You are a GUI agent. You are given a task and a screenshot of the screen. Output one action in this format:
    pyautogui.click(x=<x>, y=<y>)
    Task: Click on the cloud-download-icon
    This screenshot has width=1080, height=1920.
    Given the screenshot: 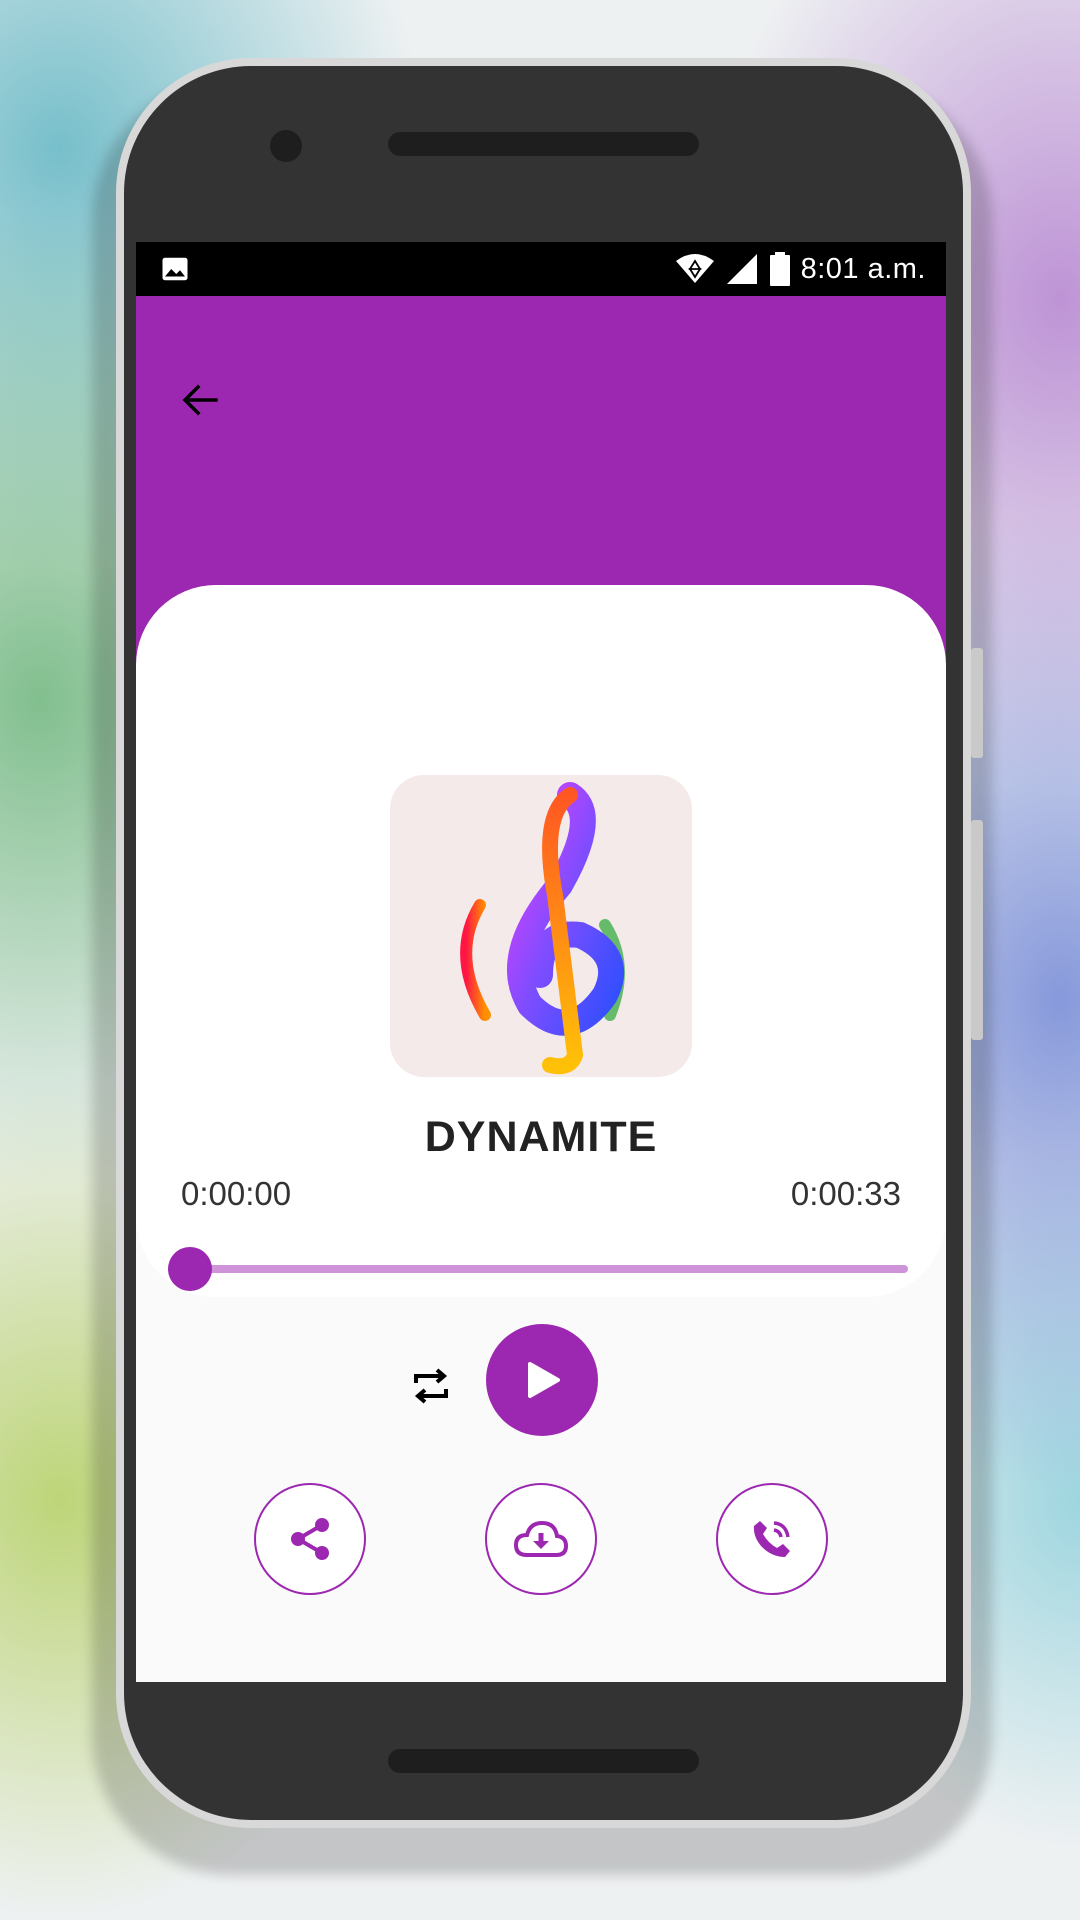 What is the action you would take?
    pyautogui.click(x=541, y=1538)
    